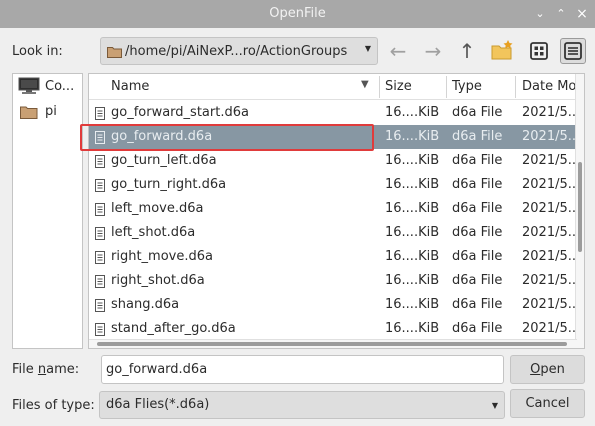  I want to click on cancel-button: Cancel, so click(547, 403).